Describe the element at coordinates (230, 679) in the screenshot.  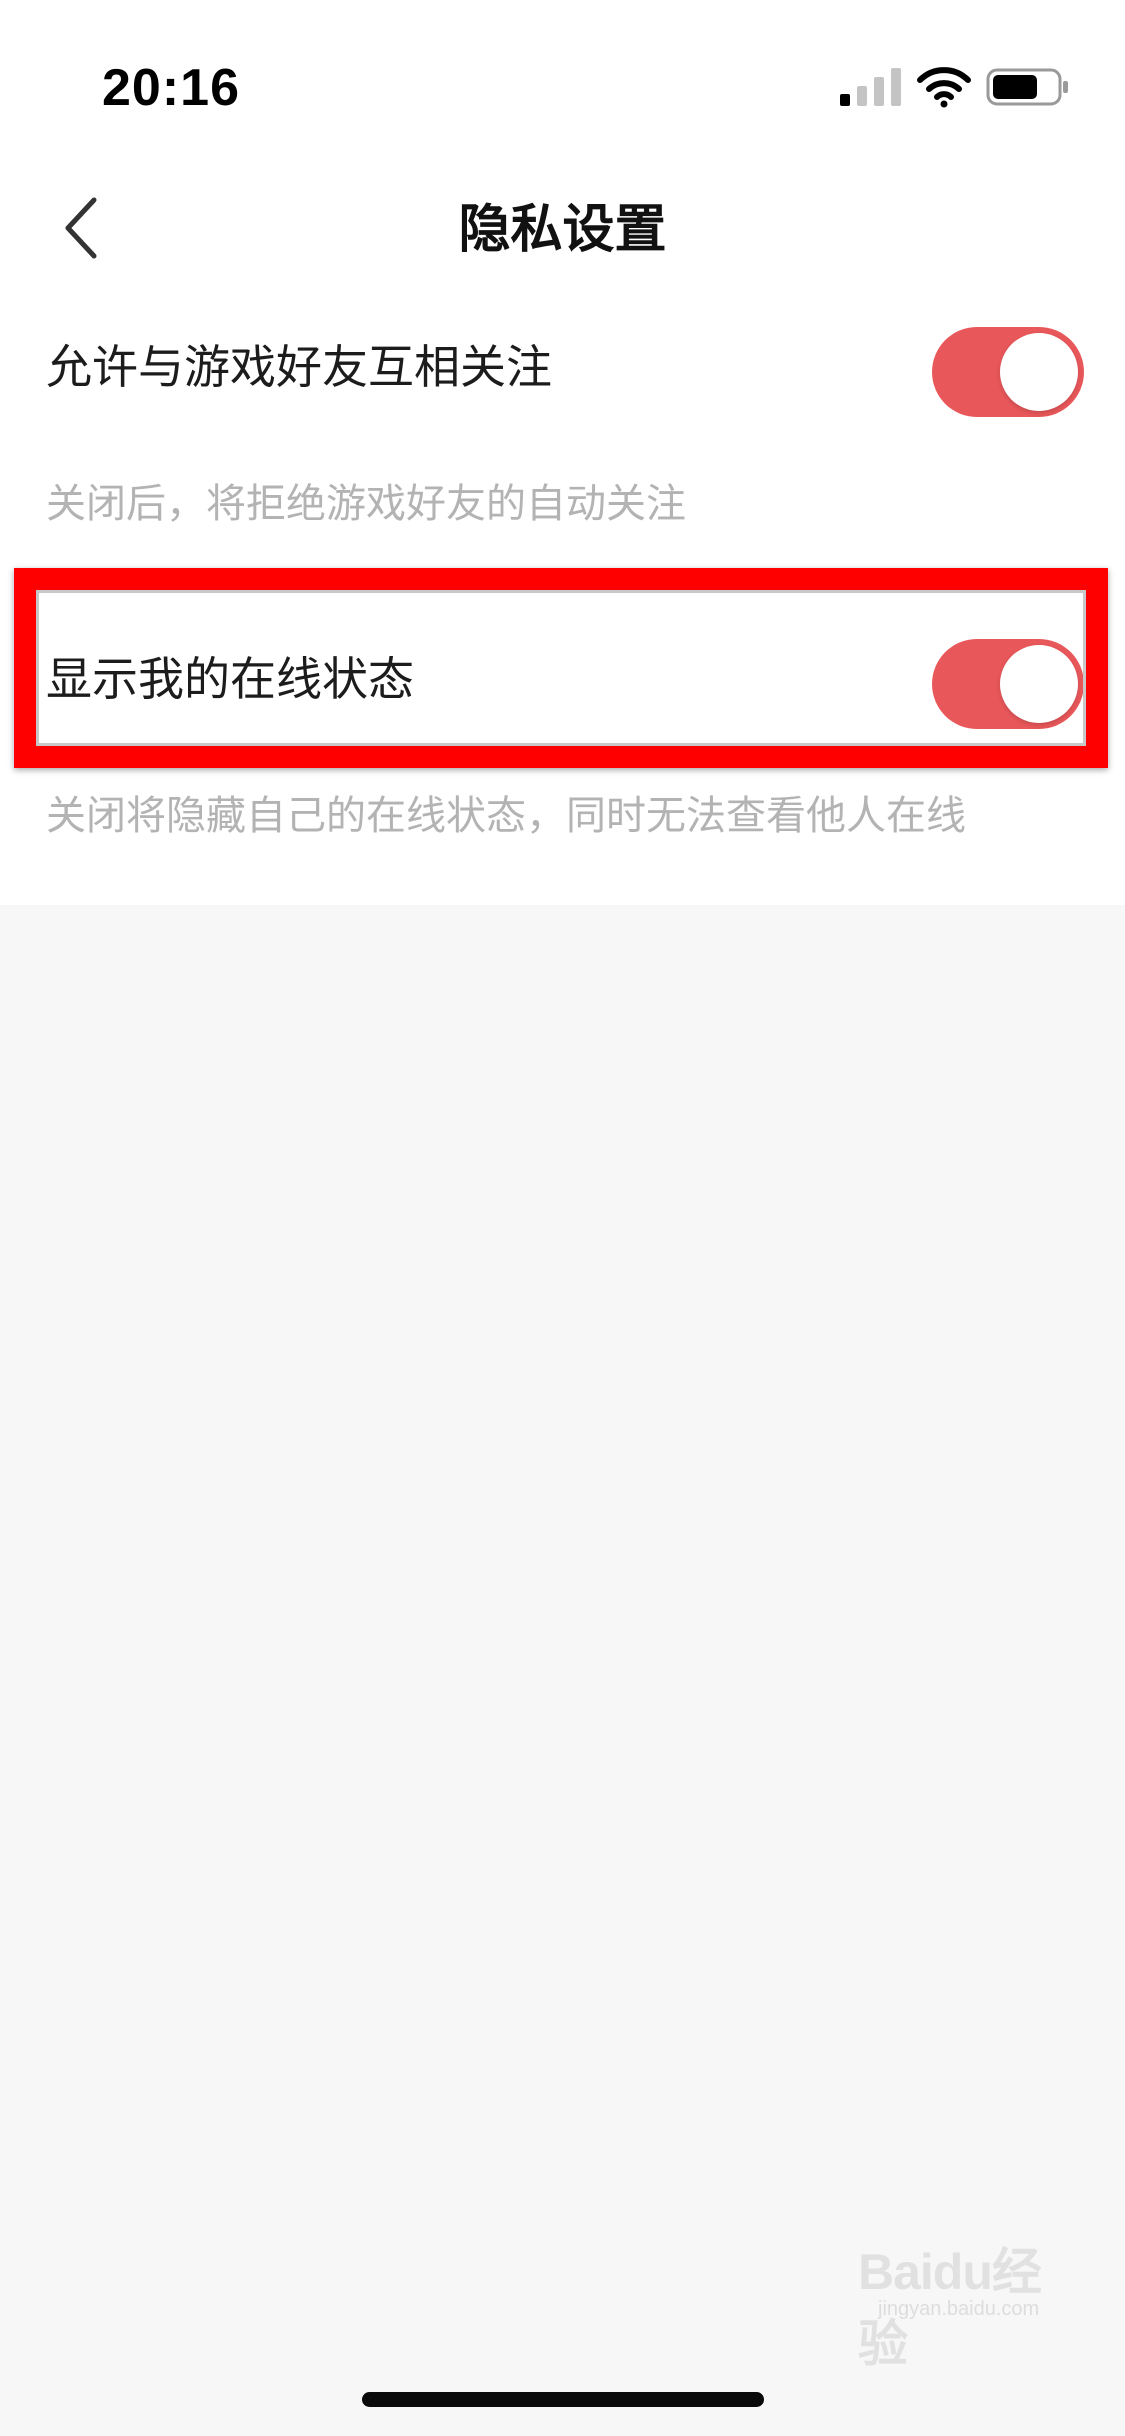
I see `setting-label-online-status: 显示我的在线状态` at that location.